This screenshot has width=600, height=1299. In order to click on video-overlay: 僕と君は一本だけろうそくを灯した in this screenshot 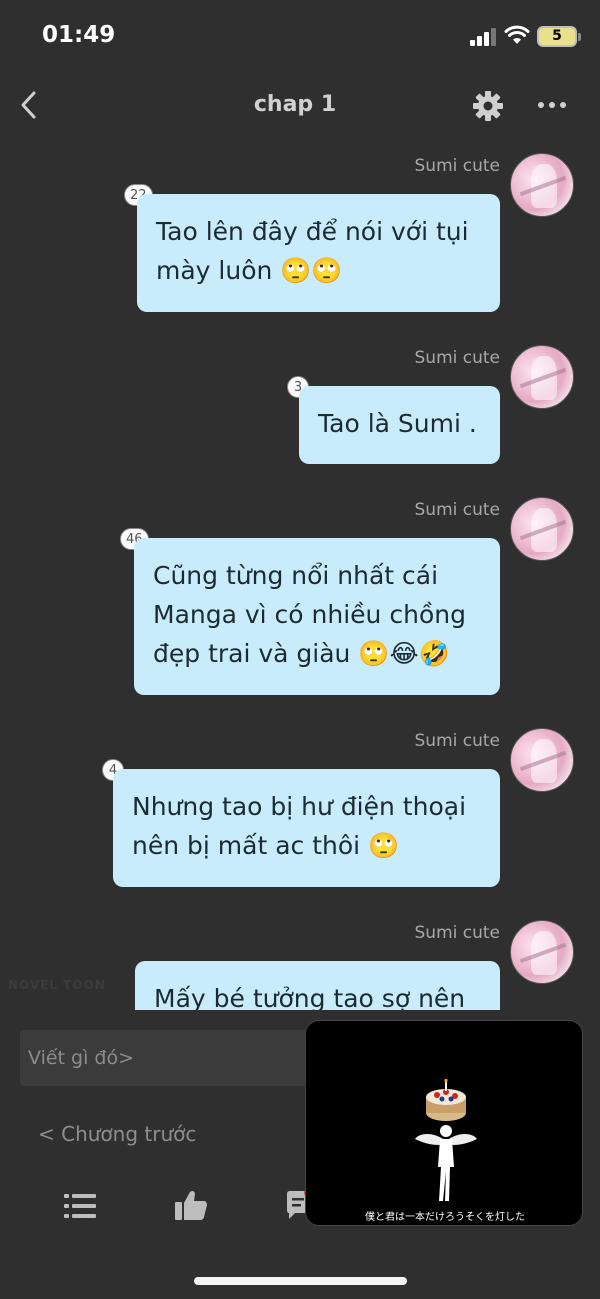, I will do `click(444, 1123)`.